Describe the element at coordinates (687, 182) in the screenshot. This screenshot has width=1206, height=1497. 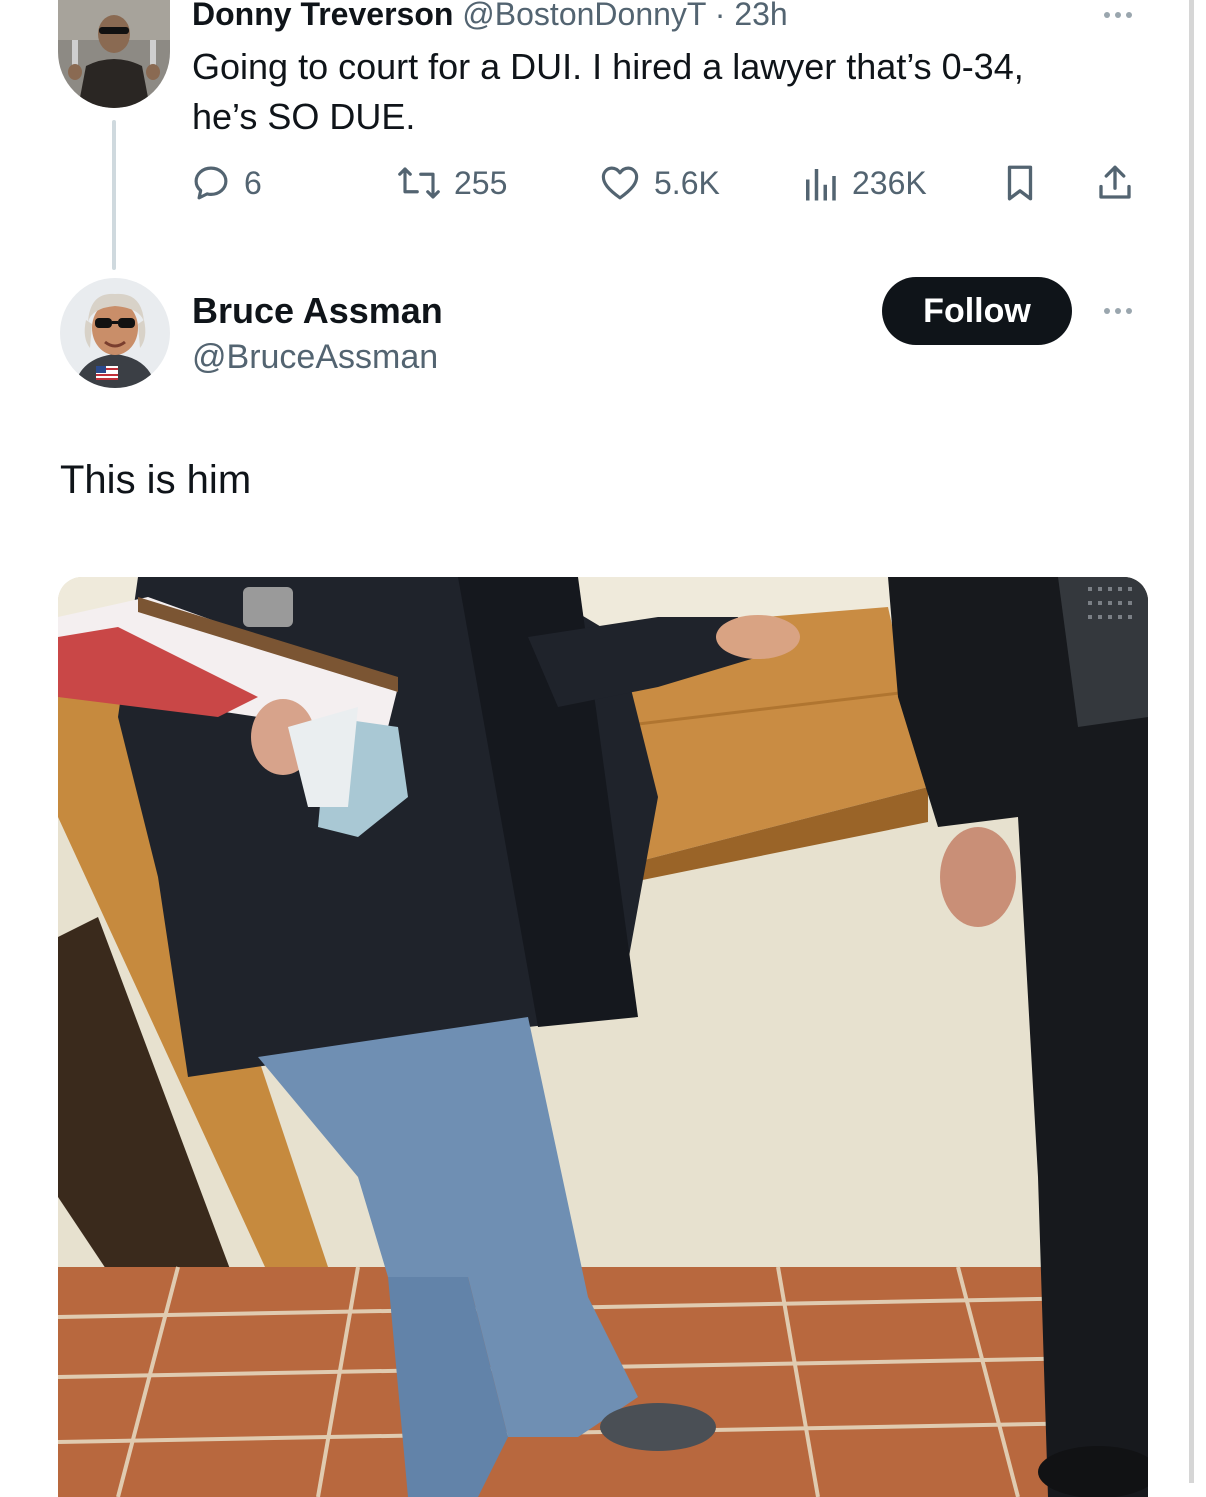
I see `like-count: 5.6K` at that location.